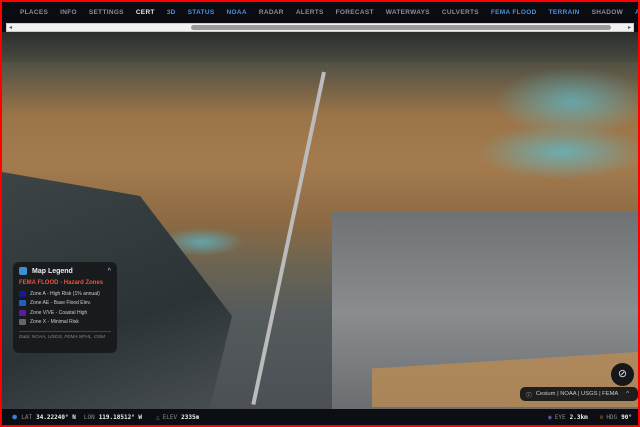 Image resolution: width=640 pixels, height=427 pixels. I want to click on lon-value: 119.18512° W, so click(120, 417).